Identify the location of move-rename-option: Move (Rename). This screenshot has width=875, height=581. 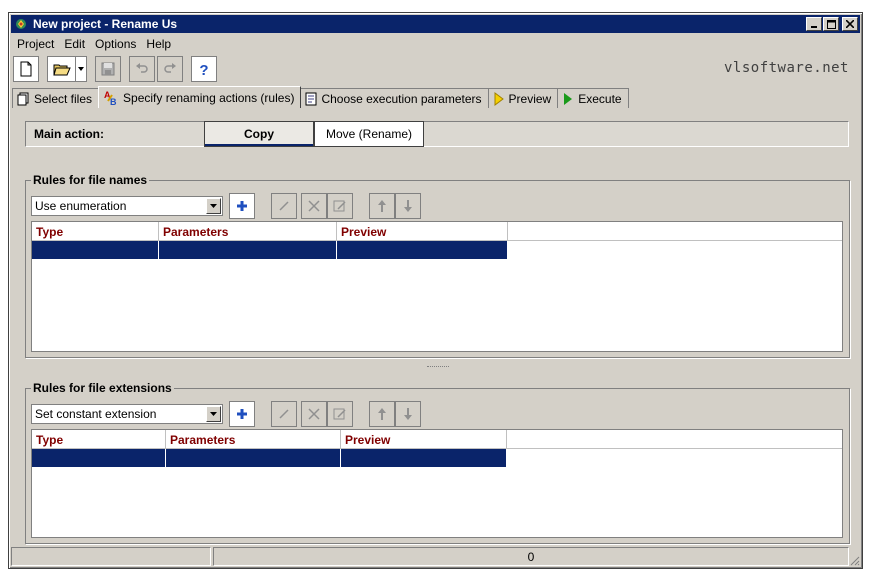
(369, 134).